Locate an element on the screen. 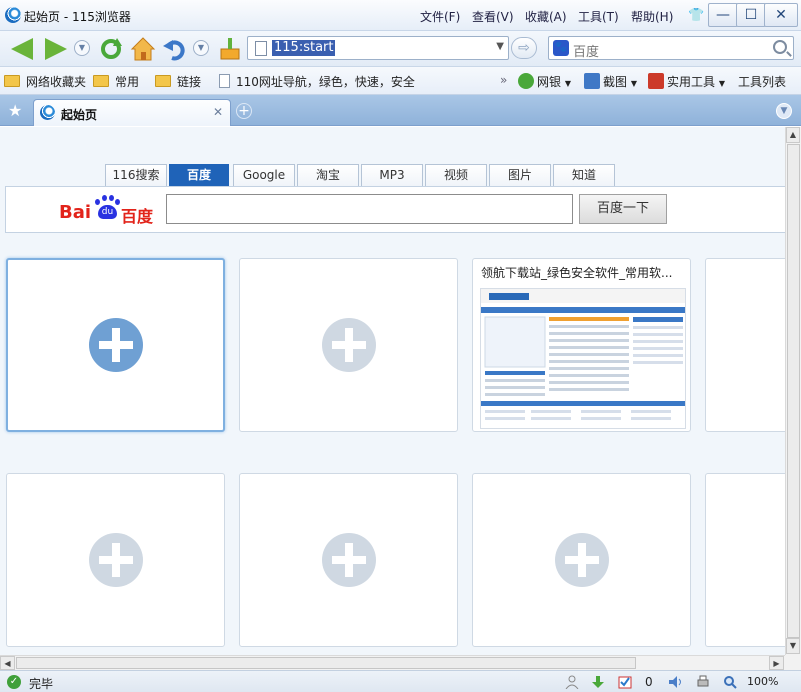  volume-icon is located at coordinates (675, 682).